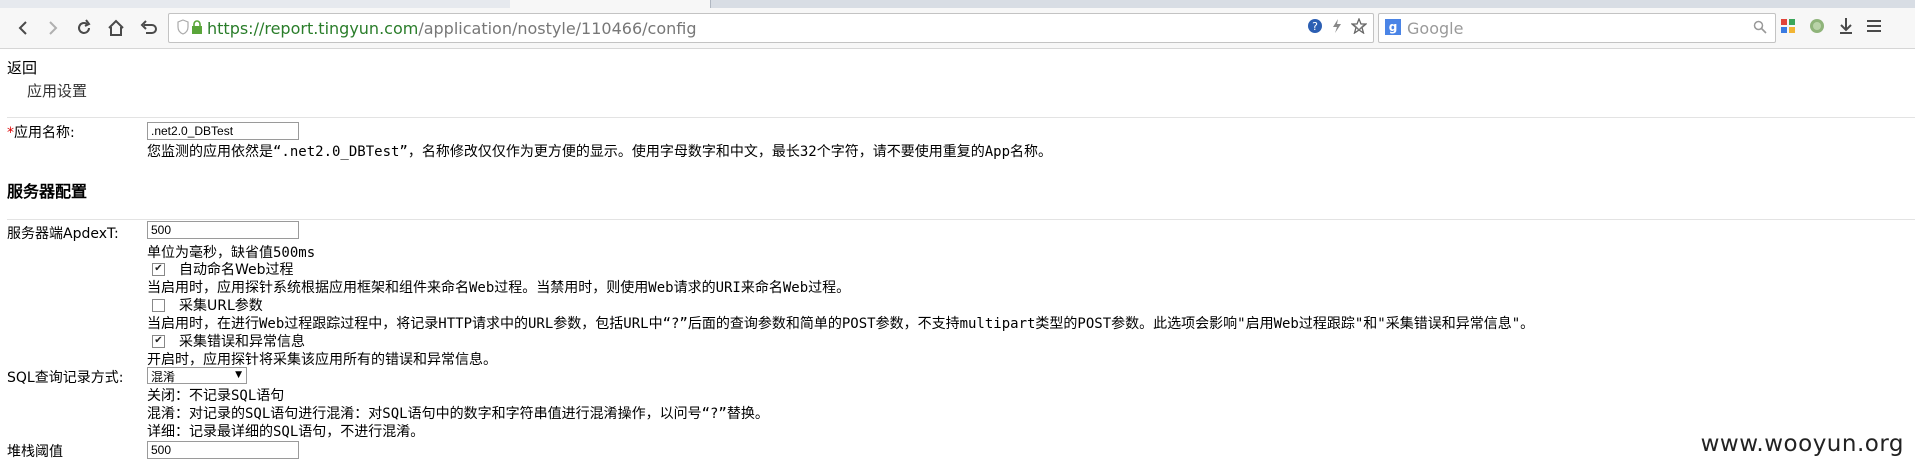 The image size is (1915, 462). I want to click on apdex-input, so click(223, 230).